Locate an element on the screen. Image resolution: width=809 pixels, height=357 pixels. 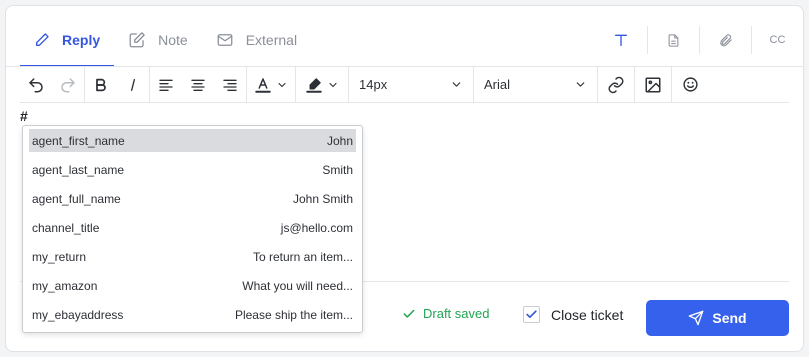
text-format-button is located at coordinates (621, 40).